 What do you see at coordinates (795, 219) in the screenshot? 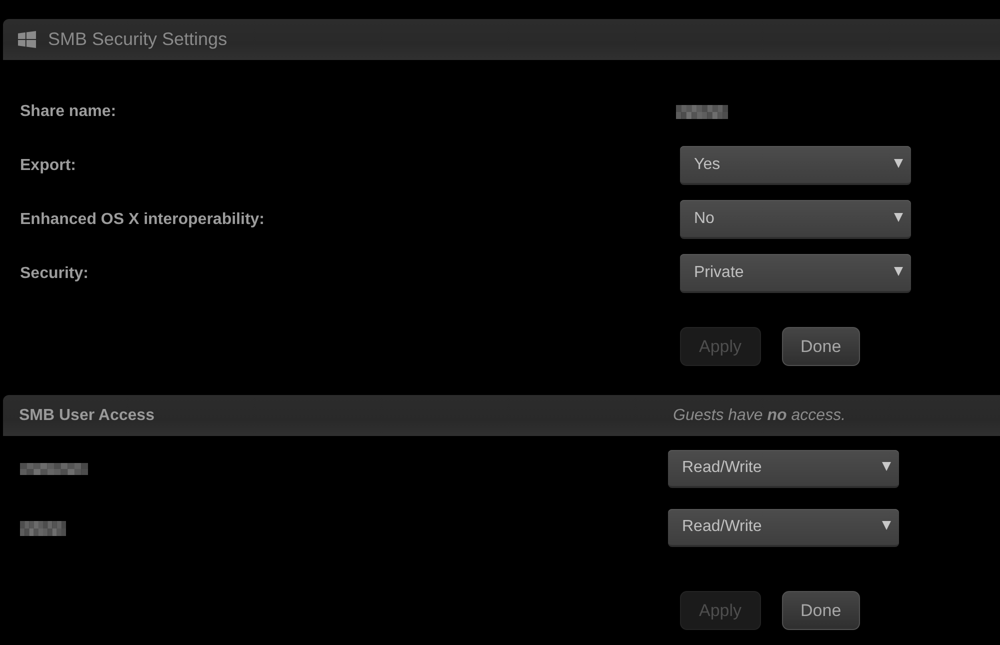
I see `dropdown: No` at bounding box center [795, 219].